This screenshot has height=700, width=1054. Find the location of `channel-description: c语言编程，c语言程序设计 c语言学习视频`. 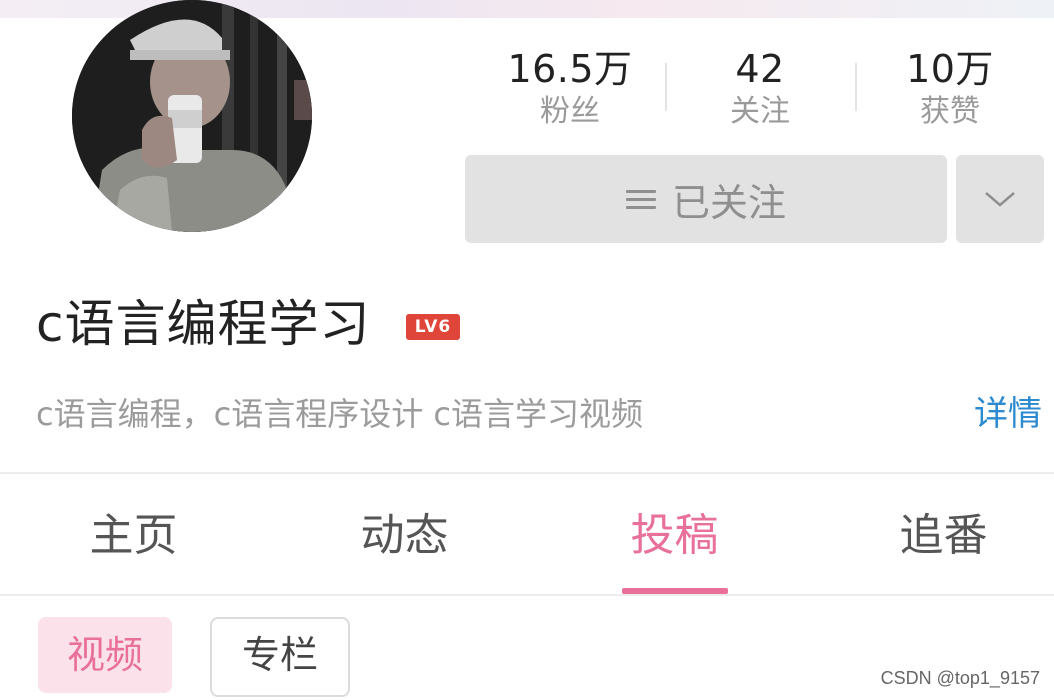

channel-description: c语言编程，c语言程序设计 c语言学习视频 is located at coordinates (339, 414).